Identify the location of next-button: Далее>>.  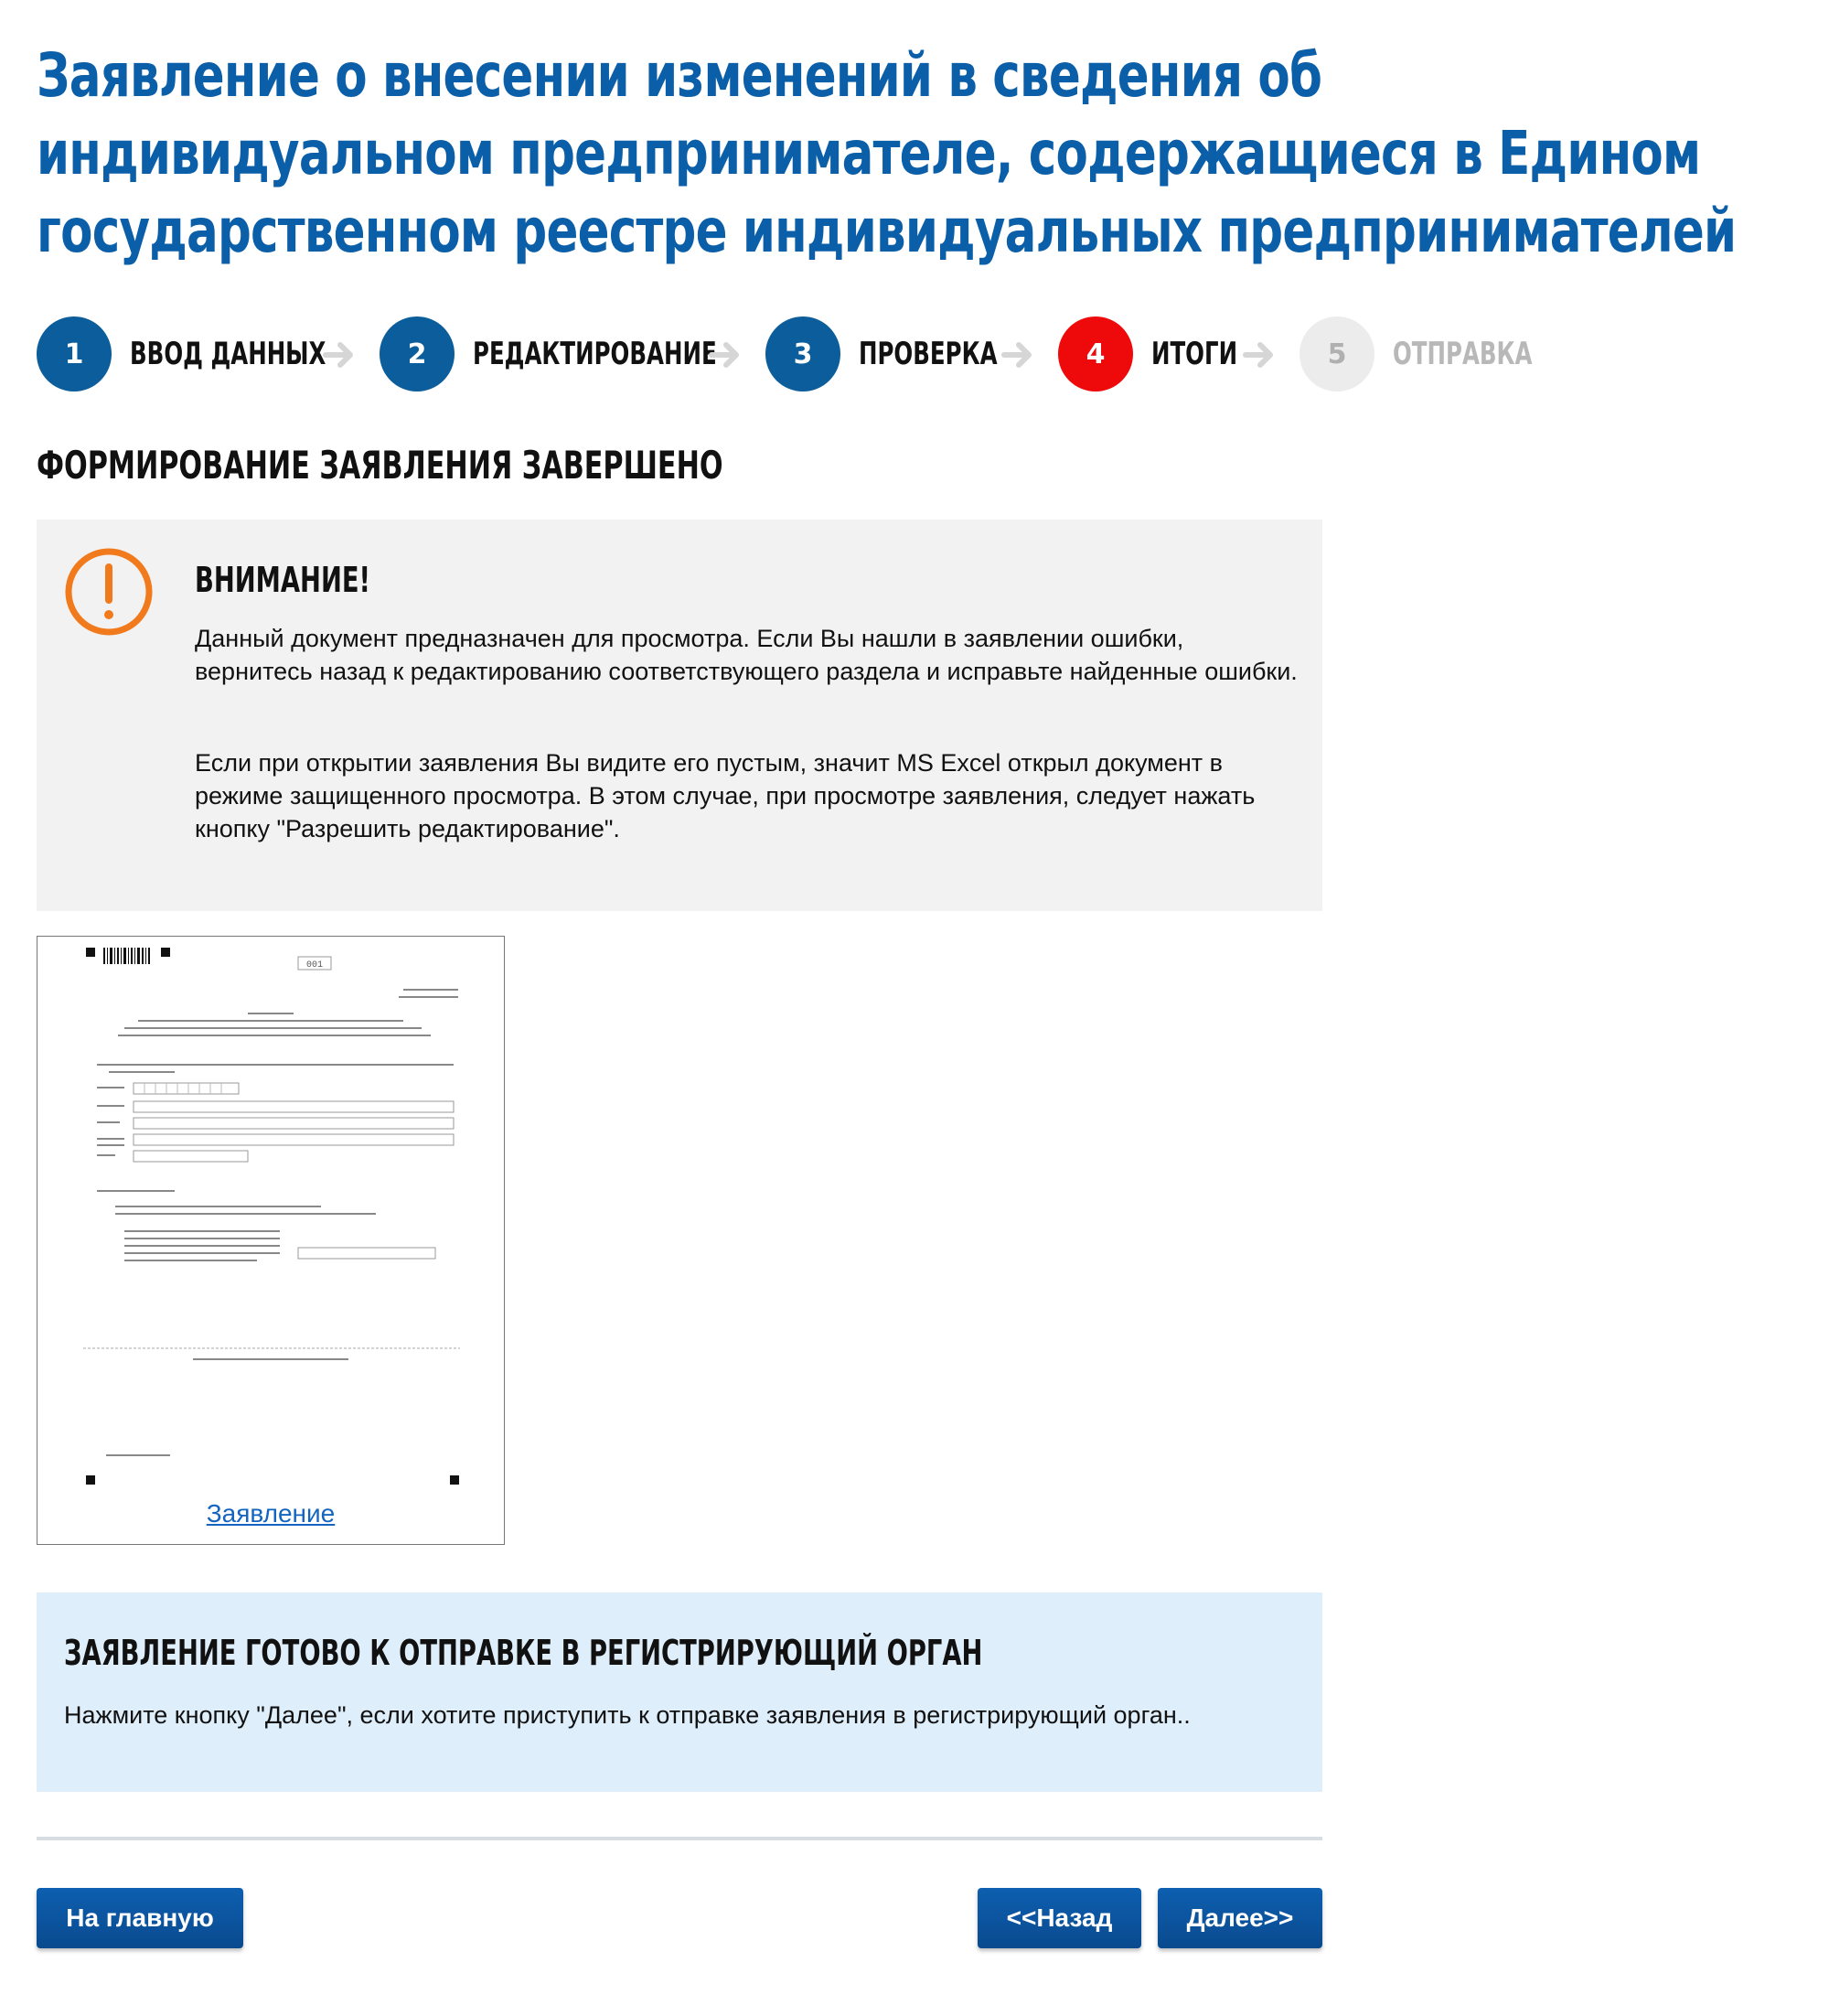
(1240, 1918).